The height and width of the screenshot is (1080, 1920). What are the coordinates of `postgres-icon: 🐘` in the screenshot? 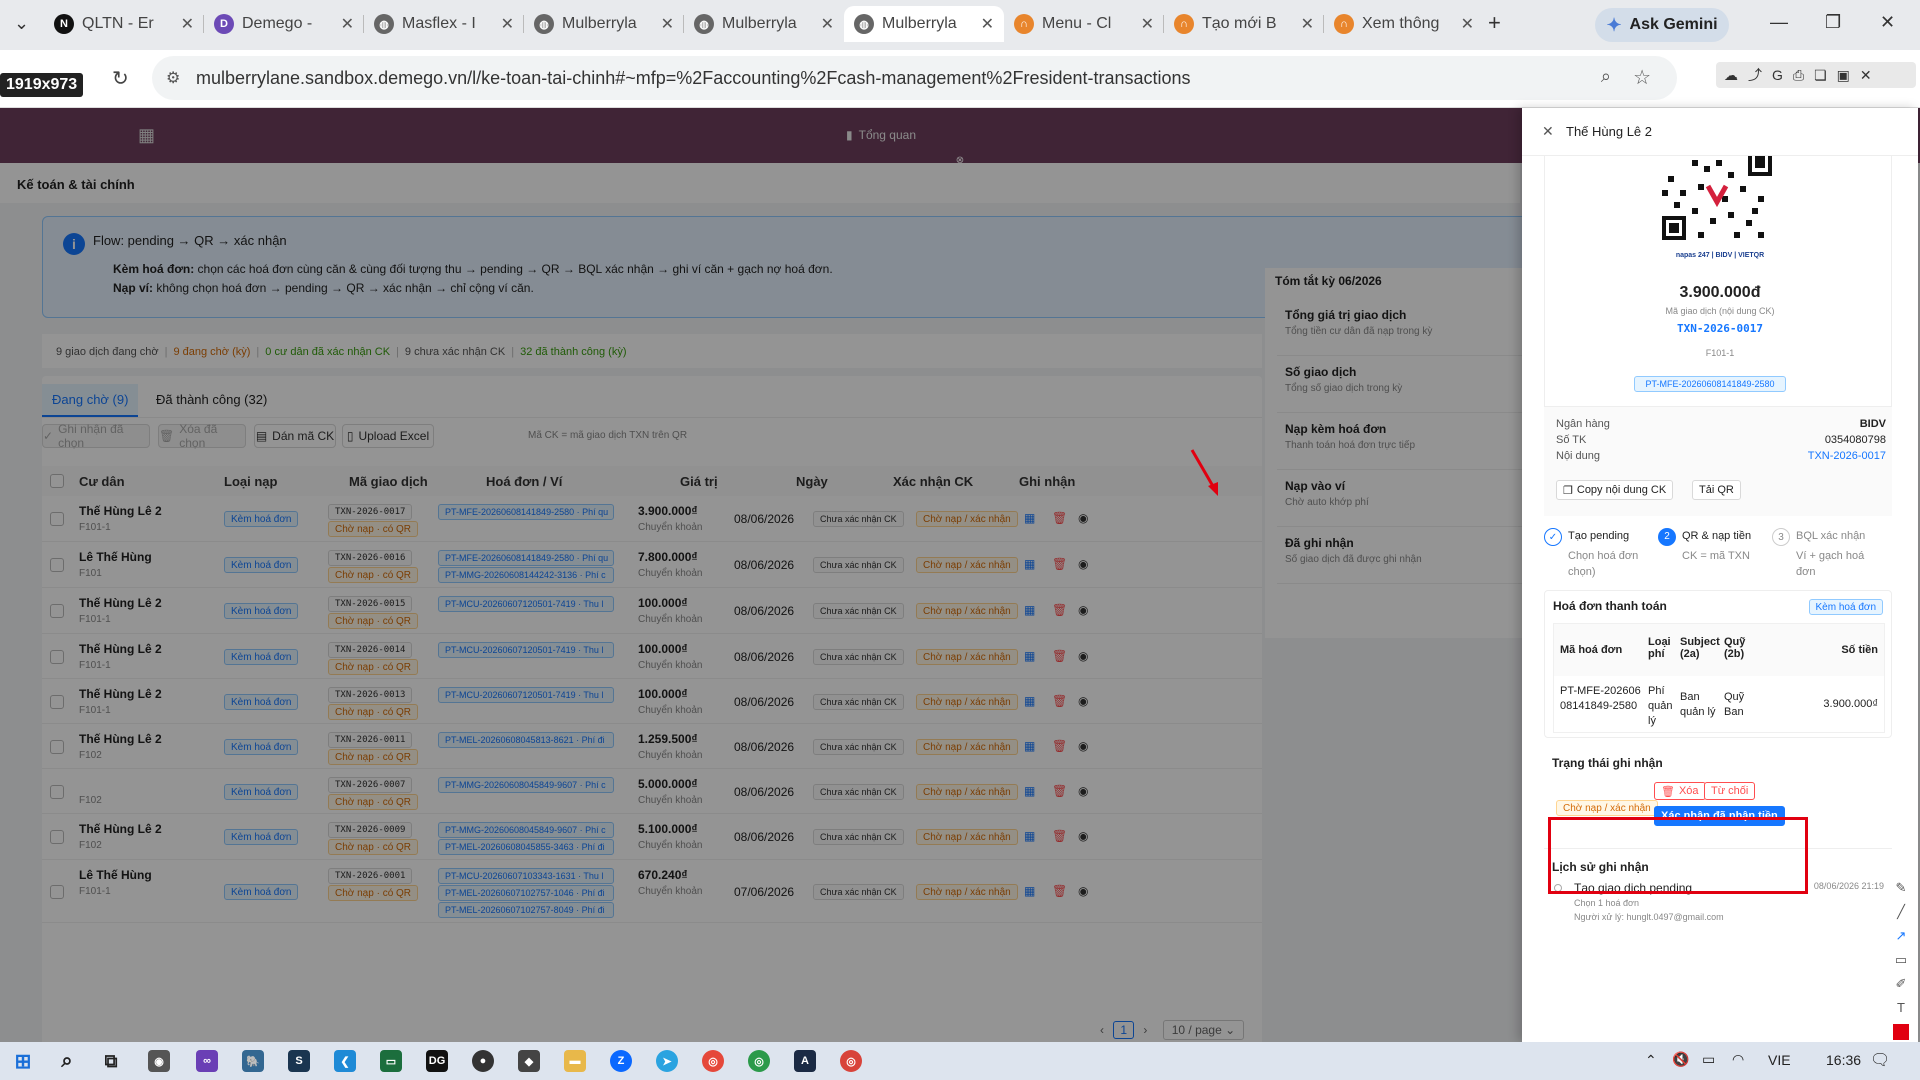 It's located at (253, 1061).